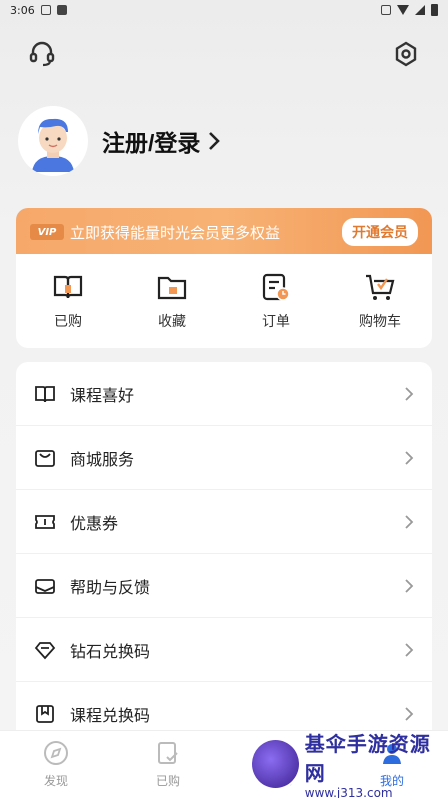 This screenshot has width=448, height=798. Describe the element at coordinates (406, 54) in the screenshot. I see `settings-icon` at that location.